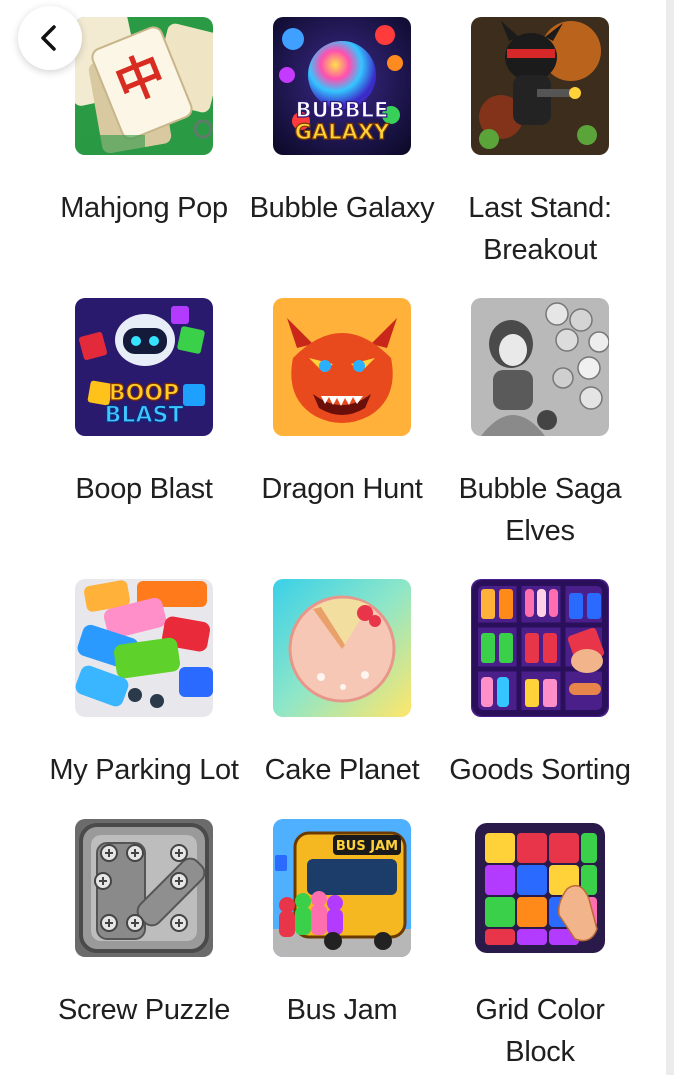  Describe the element at coordinates (540, 367) in the screenshot. I see `bubble-saga-icon` at that location.